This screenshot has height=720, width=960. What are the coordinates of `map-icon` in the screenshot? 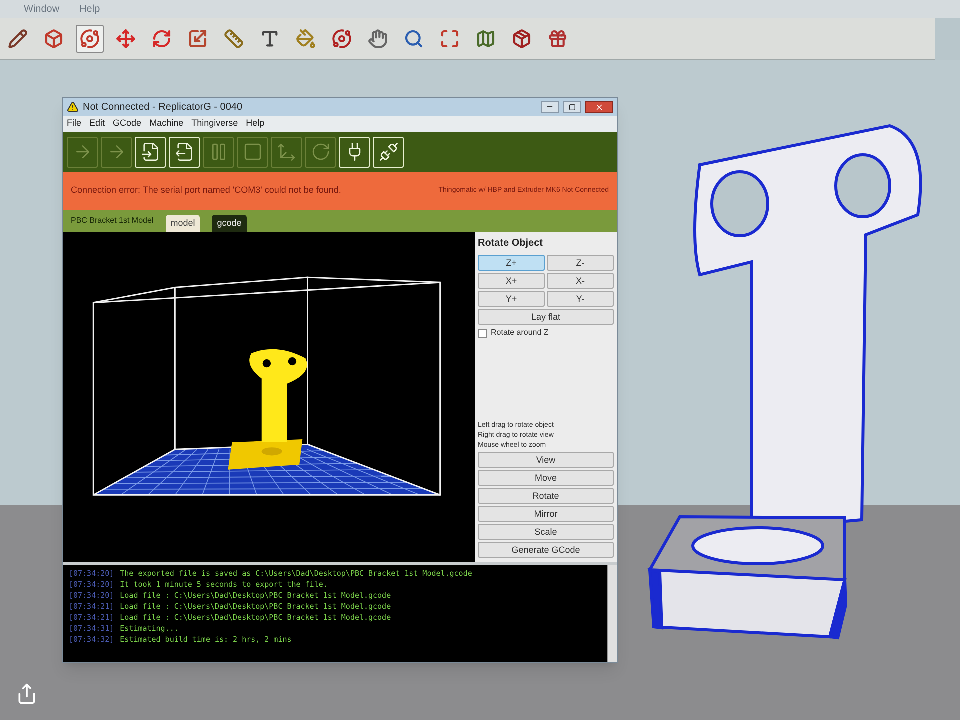 It's located at (486, 38).